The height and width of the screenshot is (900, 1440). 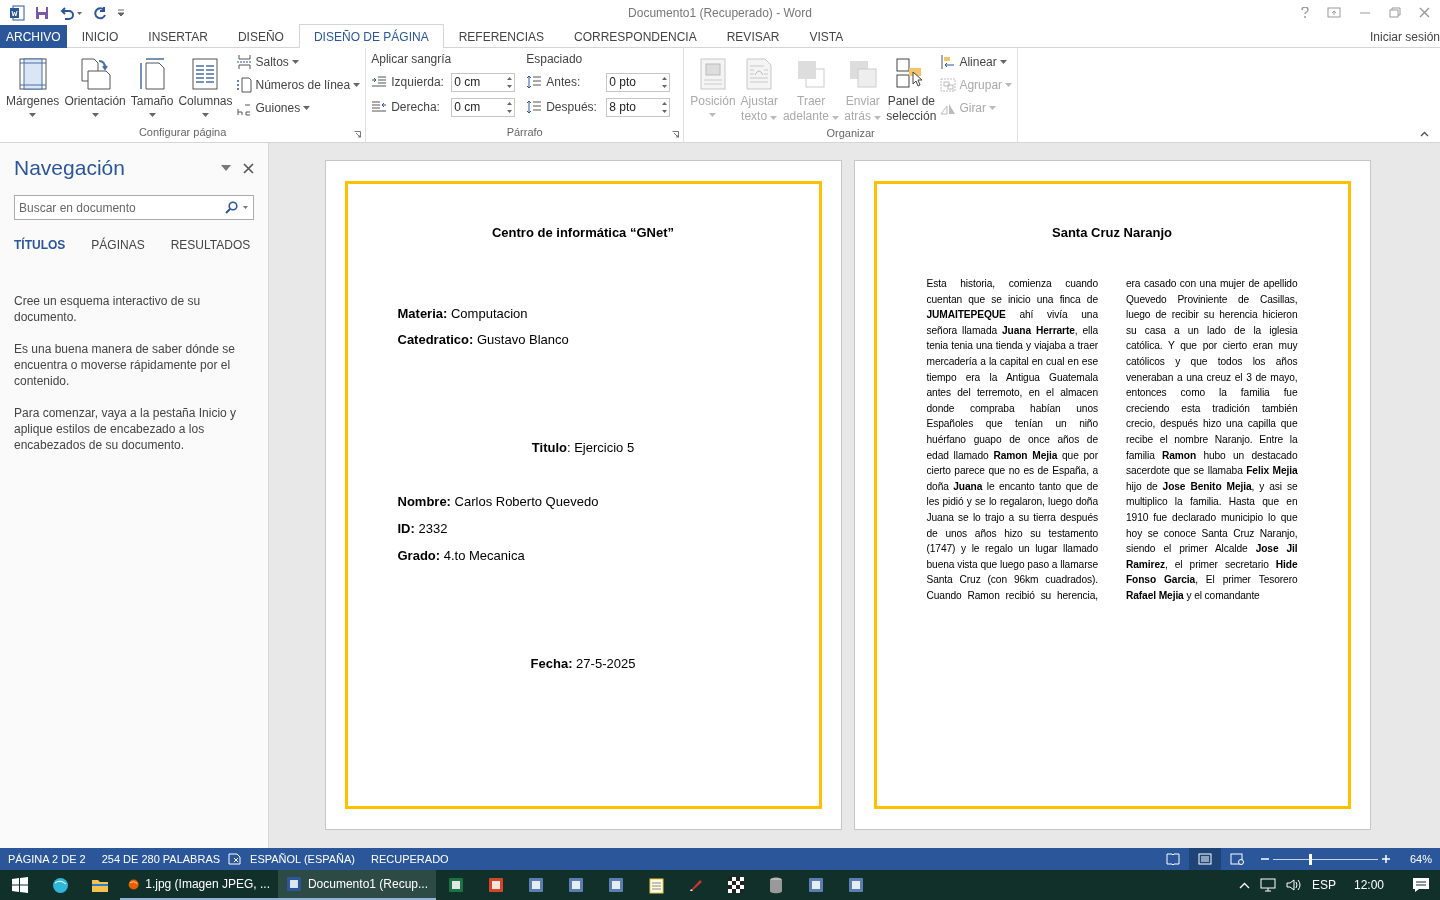 I want to click on pane-tab: RESULTADOS, so click(x=210, y=245).